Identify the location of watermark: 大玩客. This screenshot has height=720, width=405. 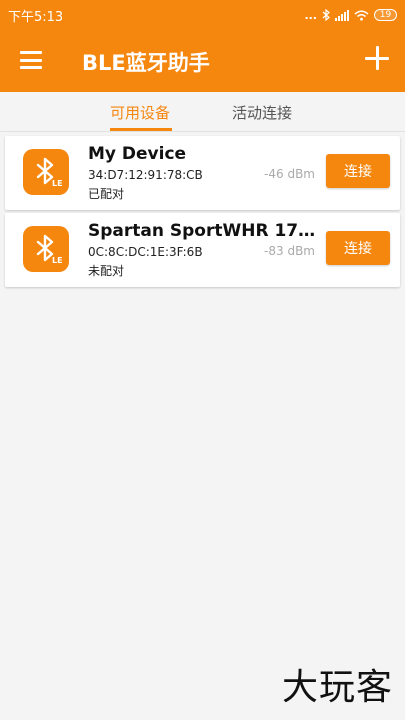
(337, 687).